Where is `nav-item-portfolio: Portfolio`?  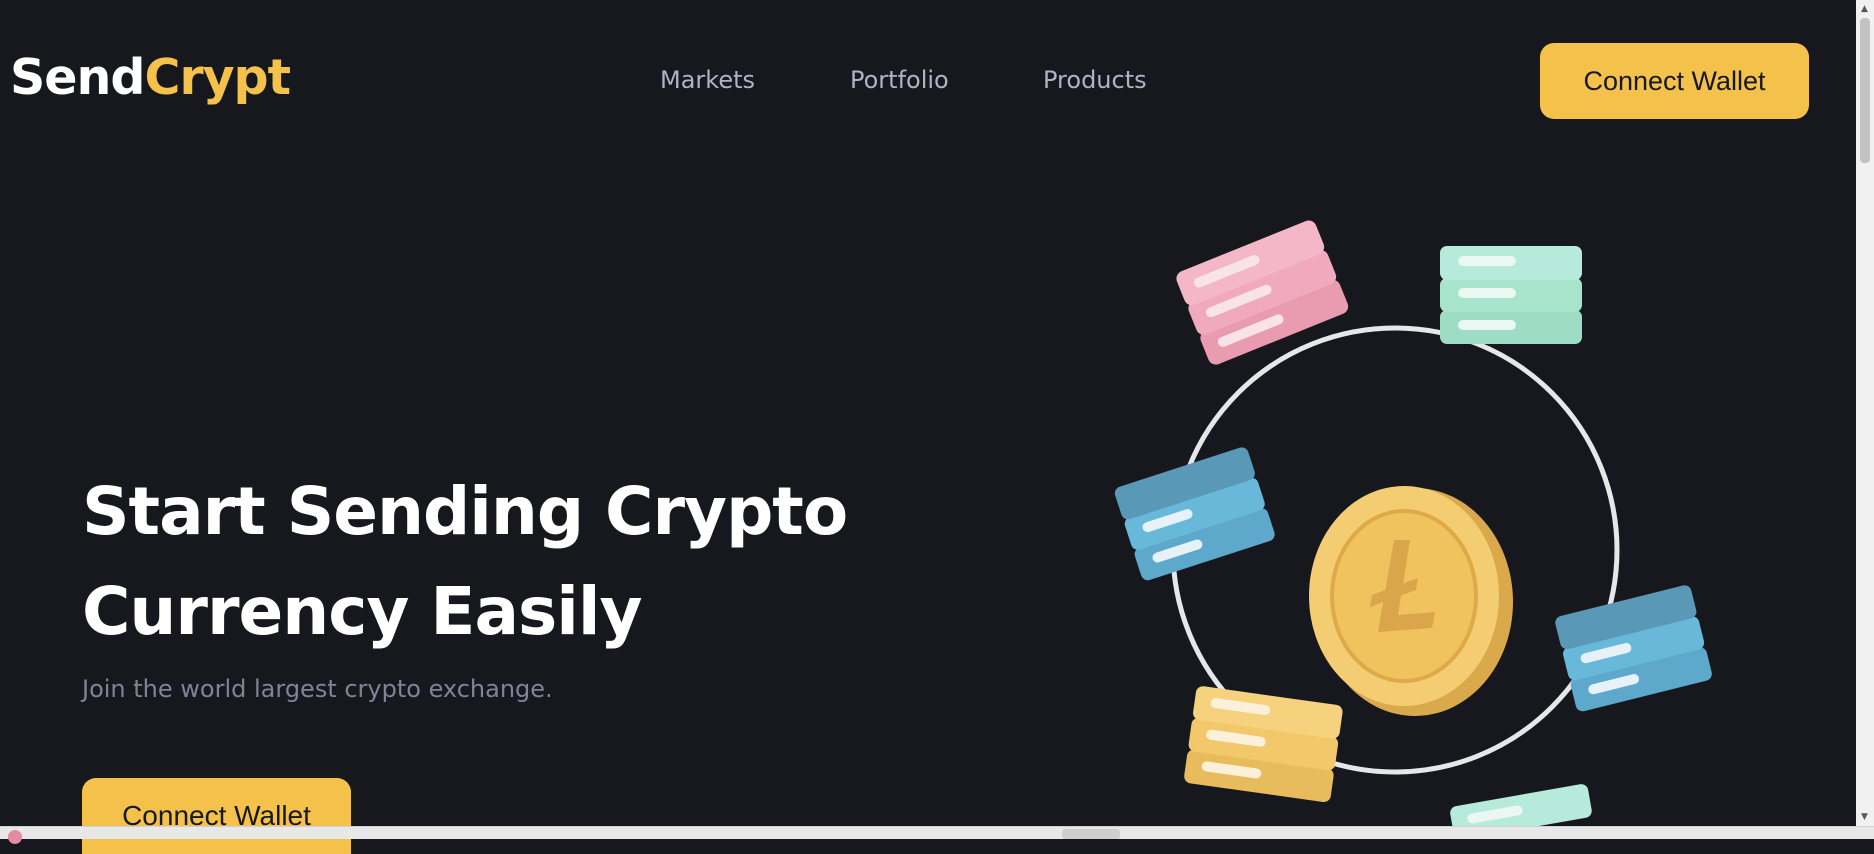 nav-item-portfolio: Portfolio is located at coordinates (899, 80).